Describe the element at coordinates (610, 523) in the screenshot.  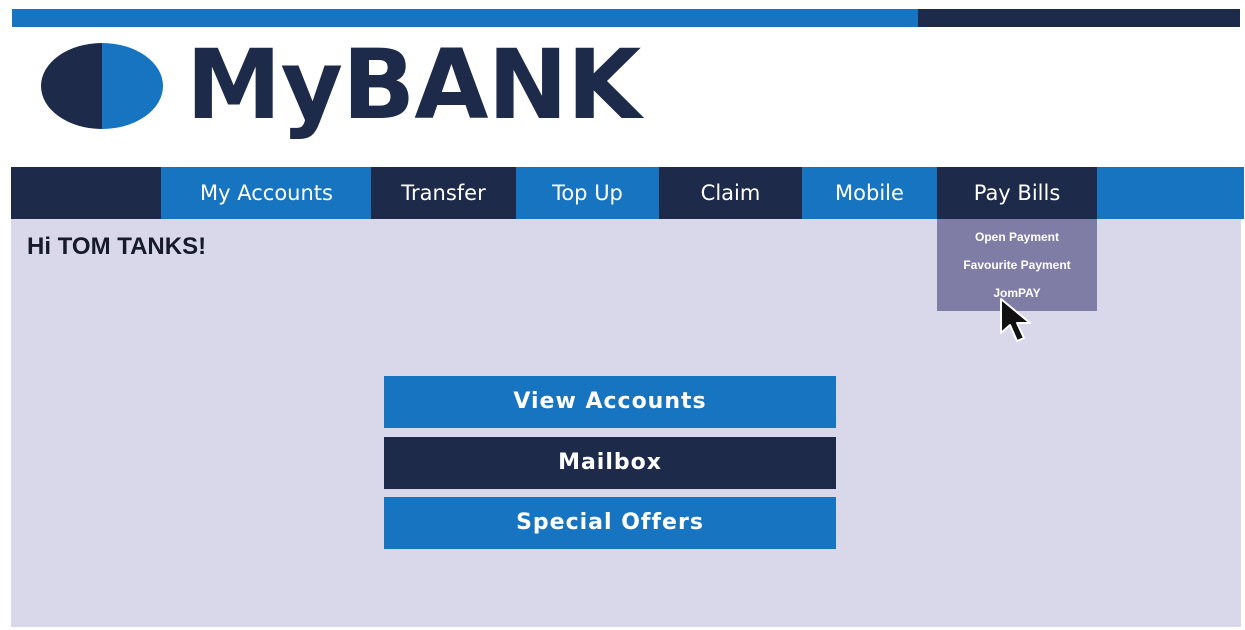
I see `special-offers-button: Special Offers` at that location.